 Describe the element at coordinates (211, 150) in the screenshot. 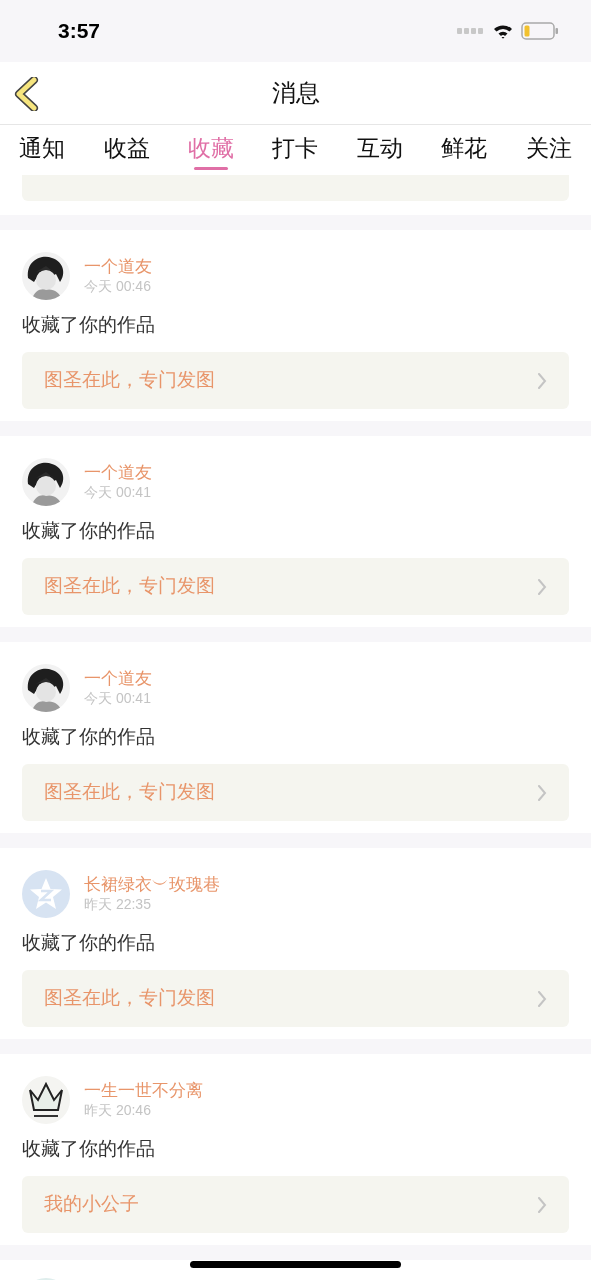

I see `category-tab: 收藏` at that location.